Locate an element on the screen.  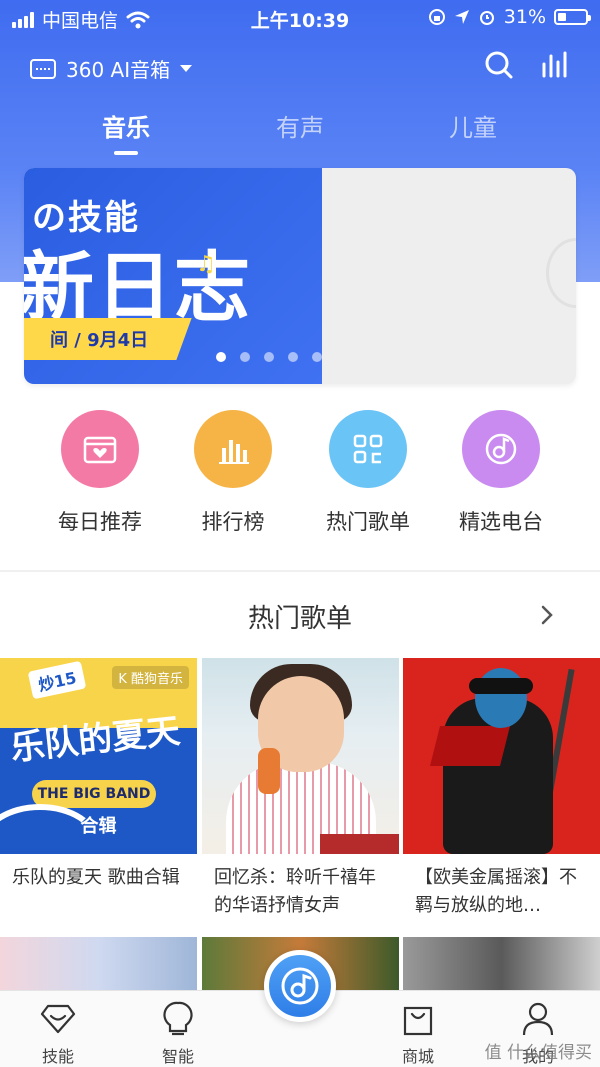
quick-charts: 排行榜 is located at coordinates (233, 473).